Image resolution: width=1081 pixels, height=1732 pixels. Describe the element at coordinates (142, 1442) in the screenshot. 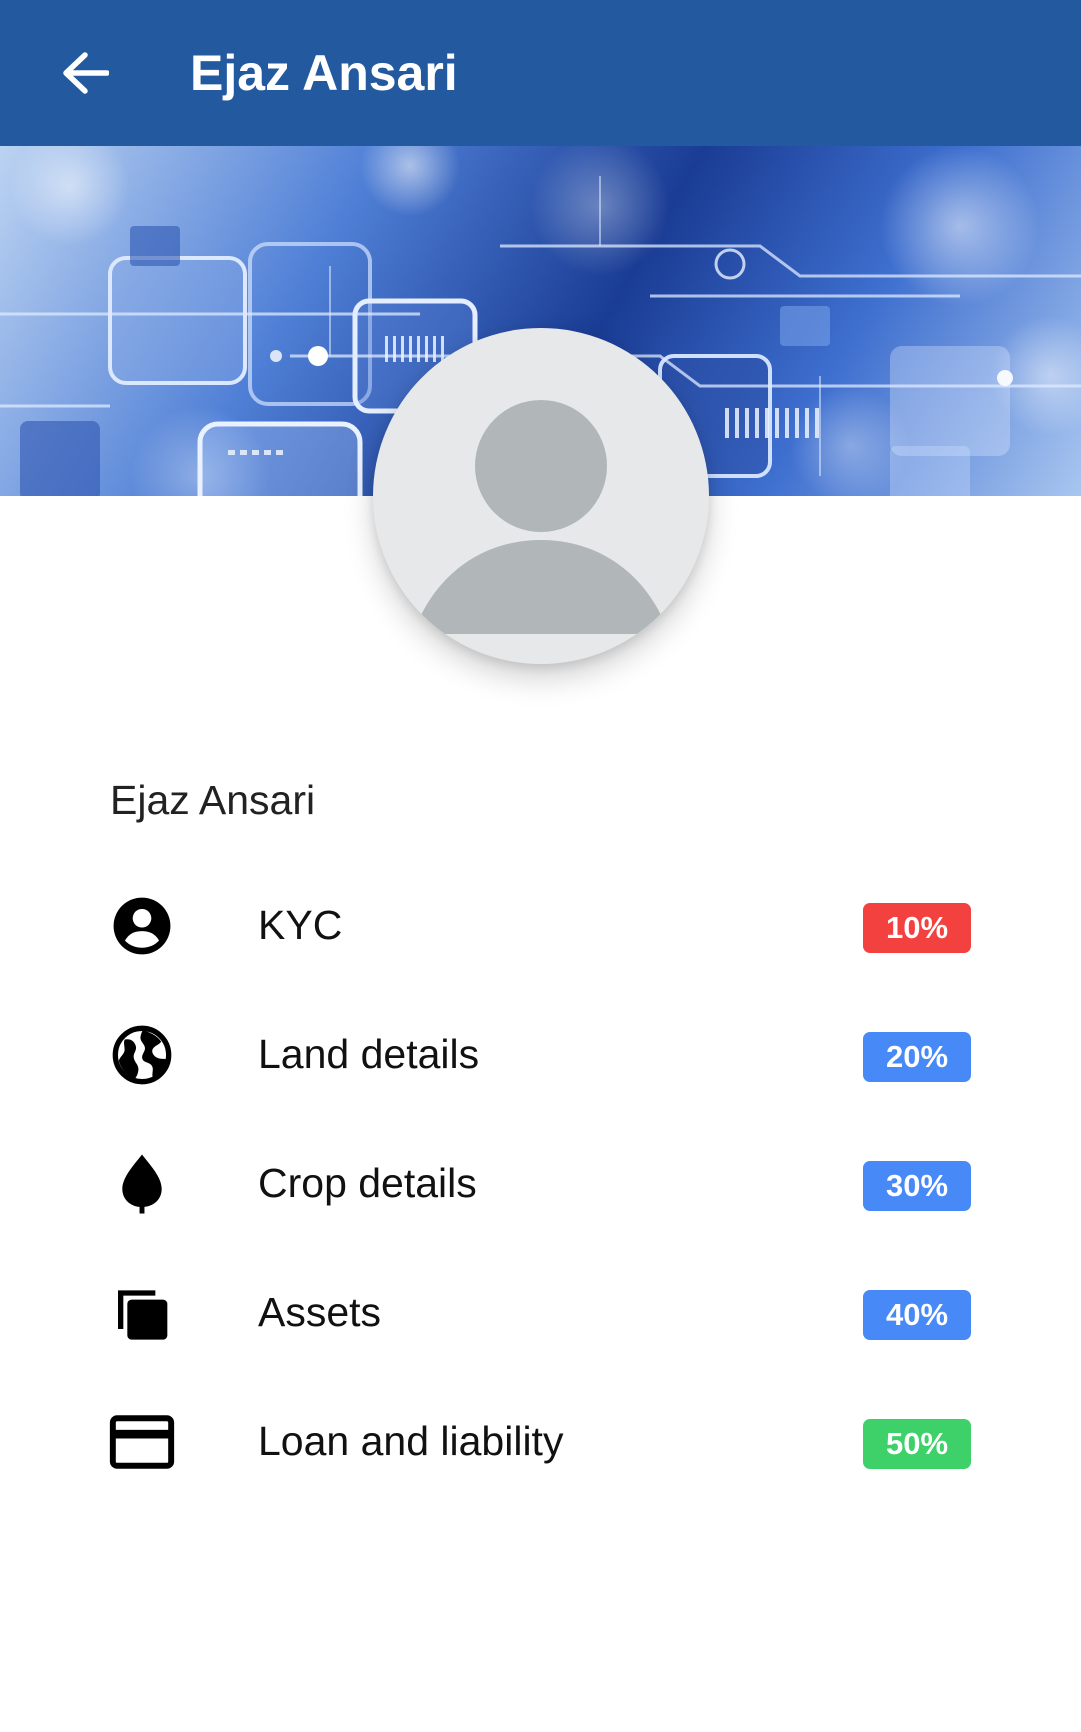

I see `credit-card-icon` at that location.